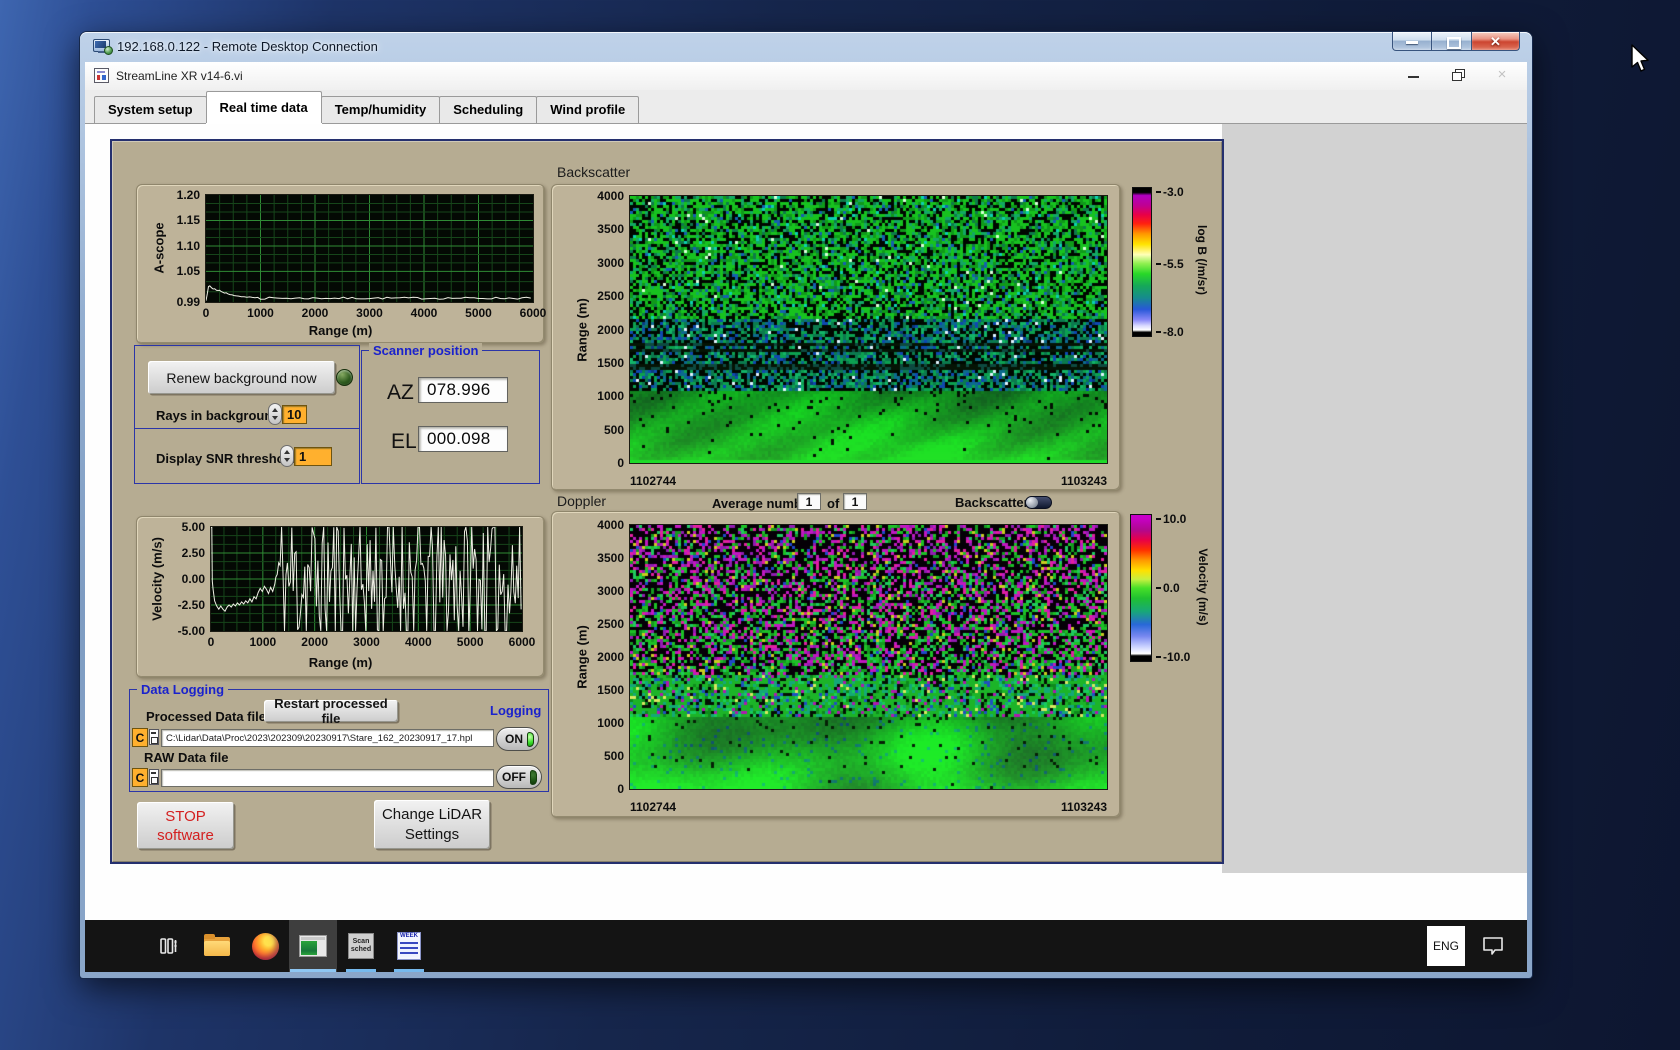  What do you see at coordinates (185, 816) in the screenshot?
I see `stop-line1: STOP` at bounding box center [185, 816].